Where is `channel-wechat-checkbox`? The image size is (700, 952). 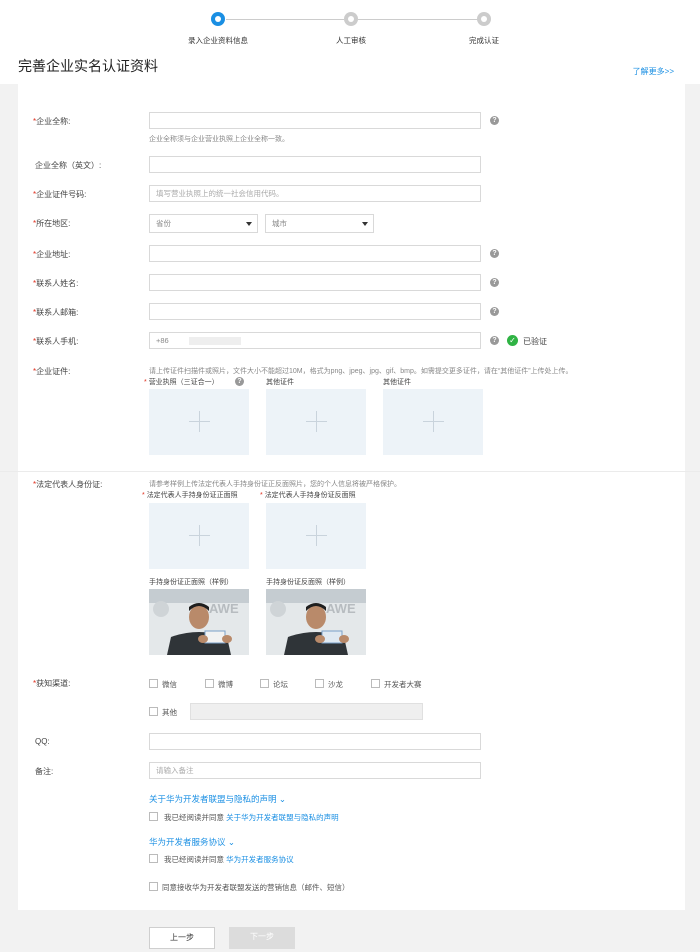
channel-wechat-checkbox is located at coordinates (153, 683).